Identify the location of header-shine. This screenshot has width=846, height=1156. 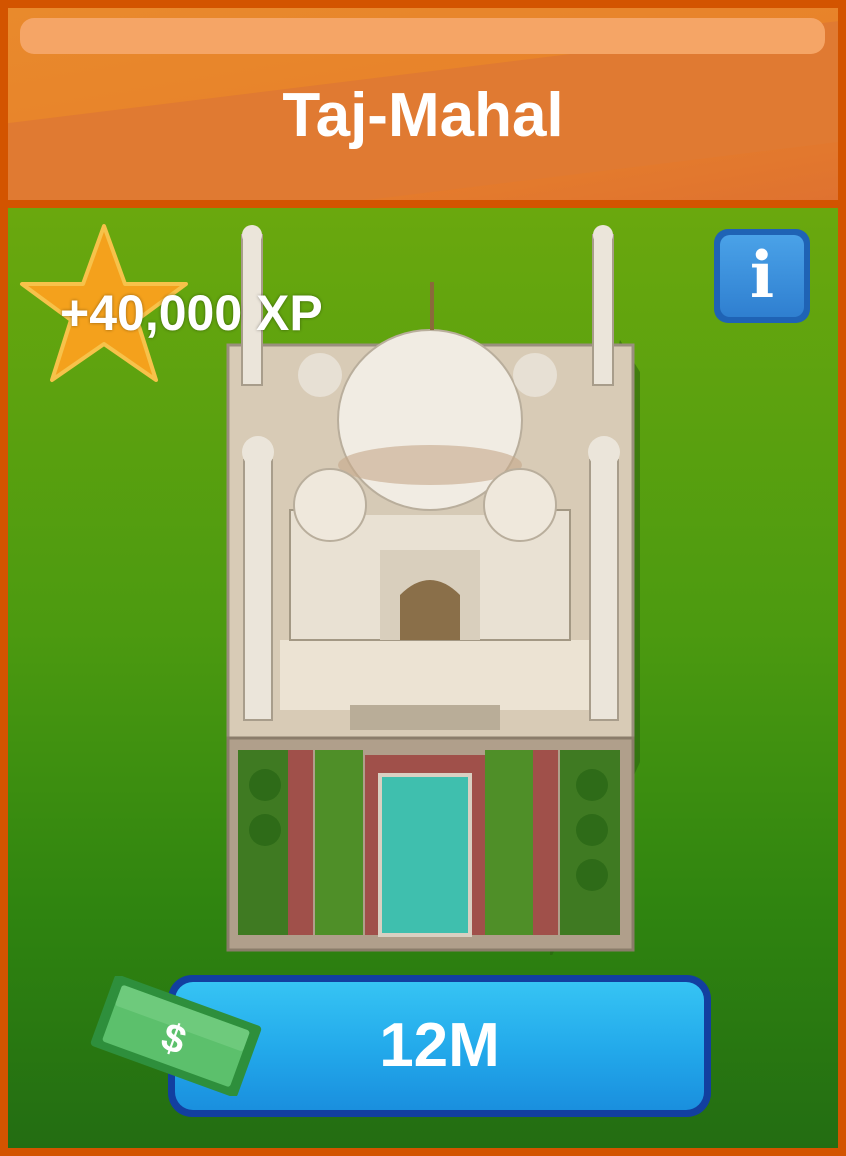
(422, 36).